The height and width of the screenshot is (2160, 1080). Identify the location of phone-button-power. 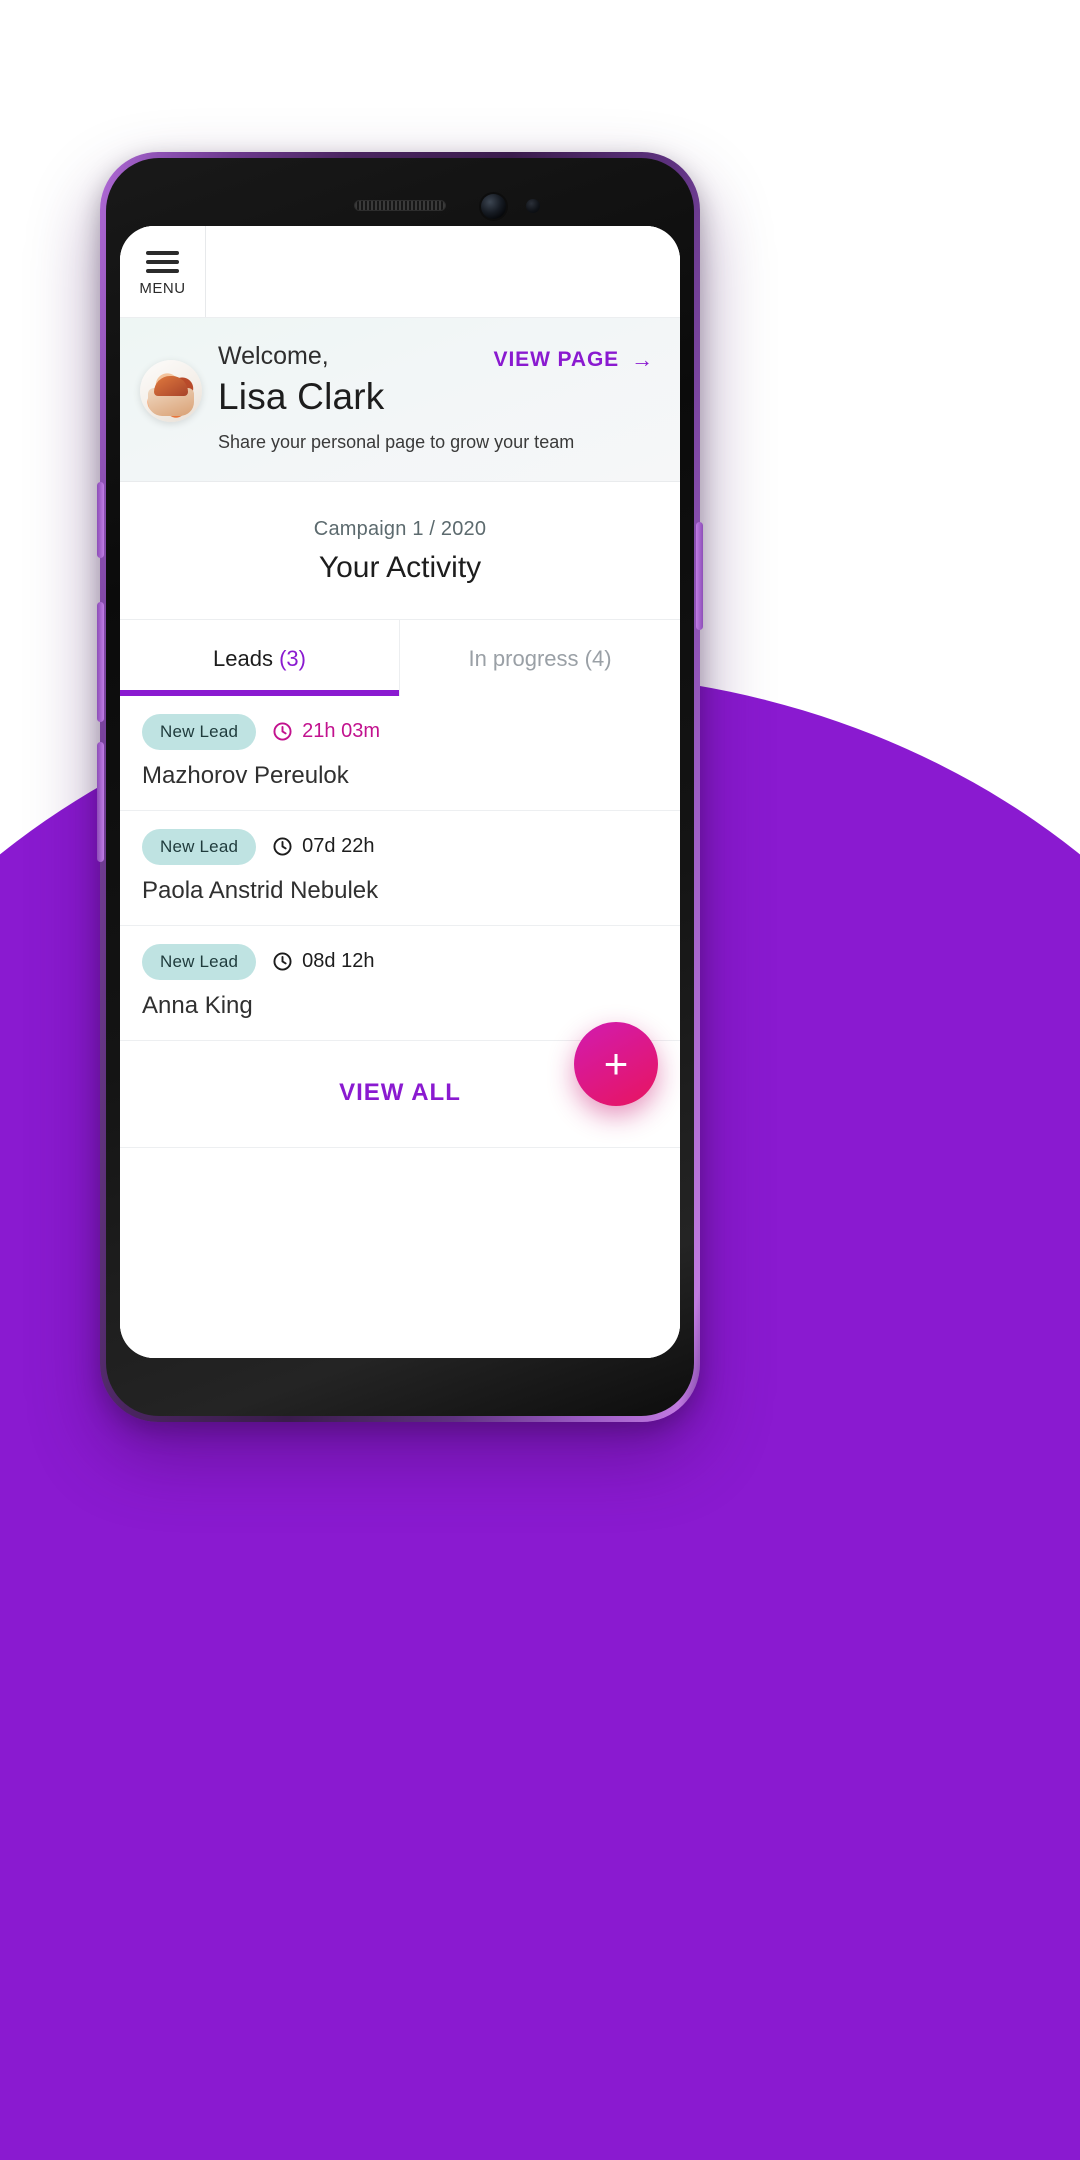
(699, 576).